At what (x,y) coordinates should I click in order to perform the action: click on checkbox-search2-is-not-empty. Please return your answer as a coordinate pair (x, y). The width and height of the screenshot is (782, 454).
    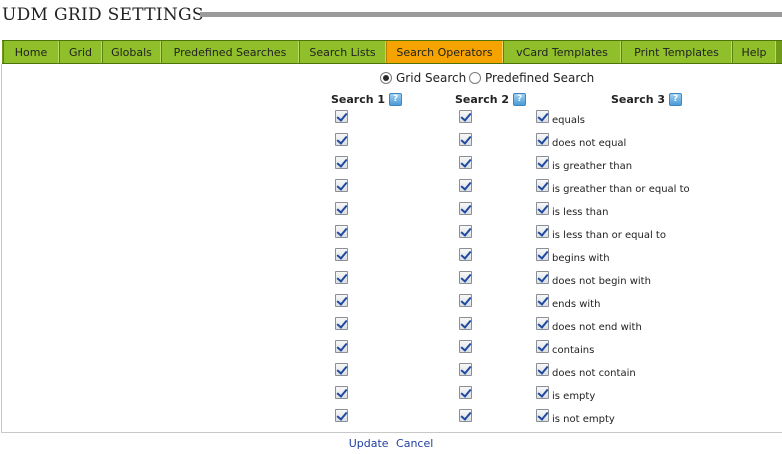
    Looking at the image, I should click on (465, 415).